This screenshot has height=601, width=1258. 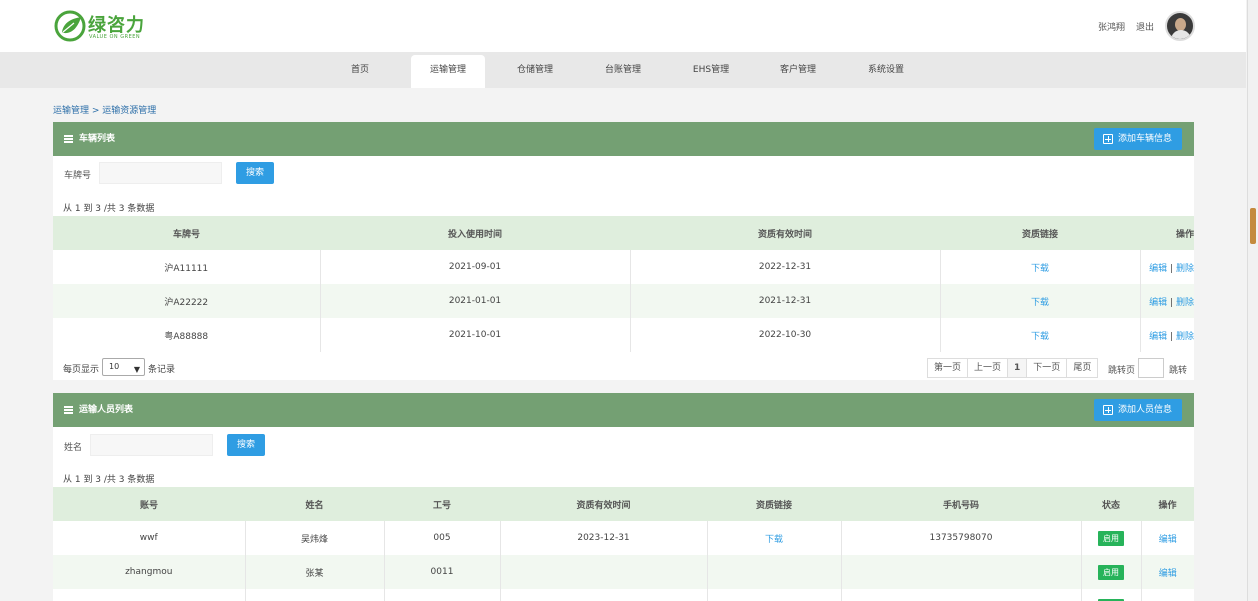 I want to click on account-cell, so click(x=149, y=595).